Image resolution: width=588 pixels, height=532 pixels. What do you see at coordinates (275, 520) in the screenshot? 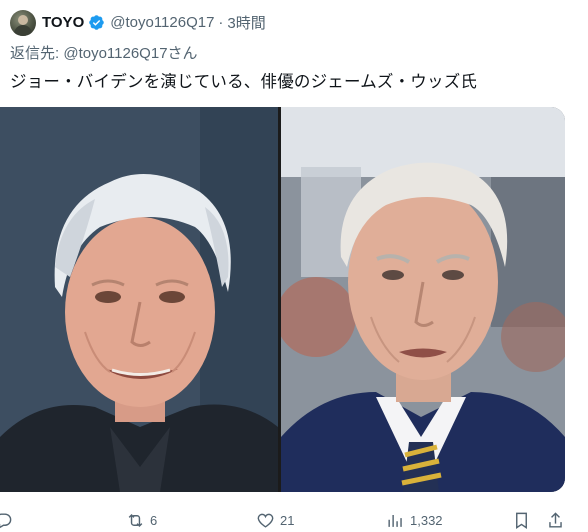
I see `like-button: 21` at bounding box center [275, 520].